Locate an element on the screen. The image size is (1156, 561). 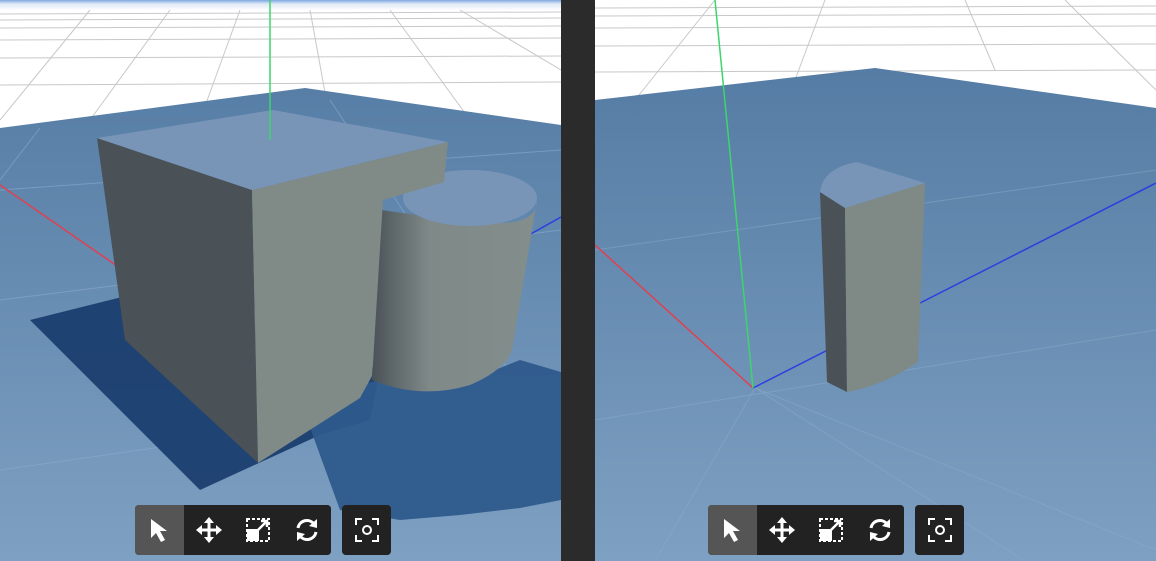
half-cylinder-object is located at coordinates (872, 277).